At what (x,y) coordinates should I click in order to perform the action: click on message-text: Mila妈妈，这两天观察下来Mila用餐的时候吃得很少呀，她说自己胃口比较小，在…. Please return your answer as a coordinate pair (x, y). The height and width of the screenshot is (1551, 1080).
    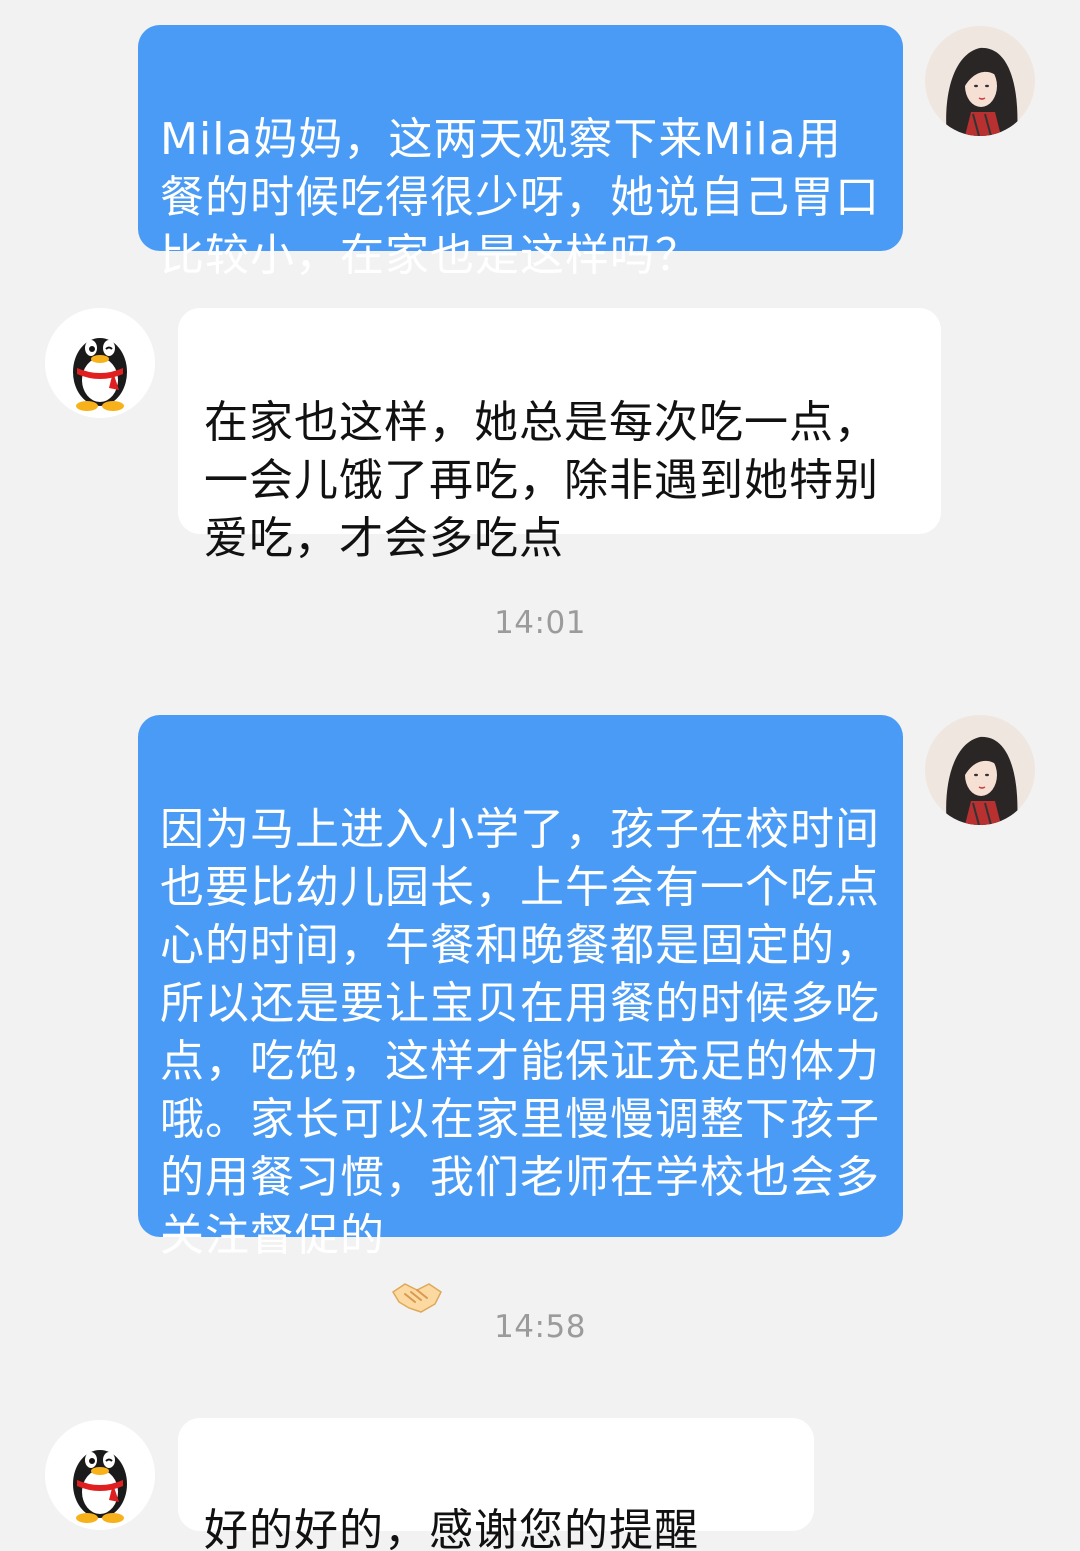
    Looking at the image, I should click on (520, 197).